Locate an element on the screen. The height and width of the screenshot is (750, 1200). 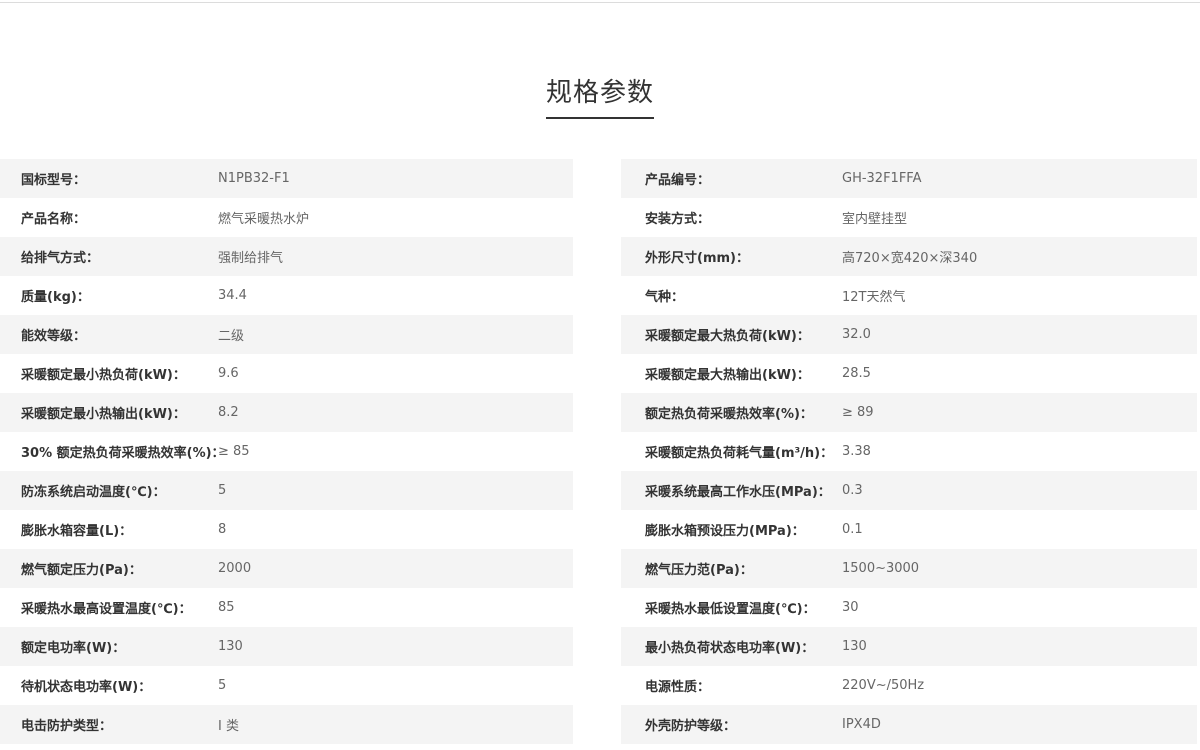
spec-row: 采暖额定最小热负荷(kW)： 9.6 is located at coordinates (286, 373).